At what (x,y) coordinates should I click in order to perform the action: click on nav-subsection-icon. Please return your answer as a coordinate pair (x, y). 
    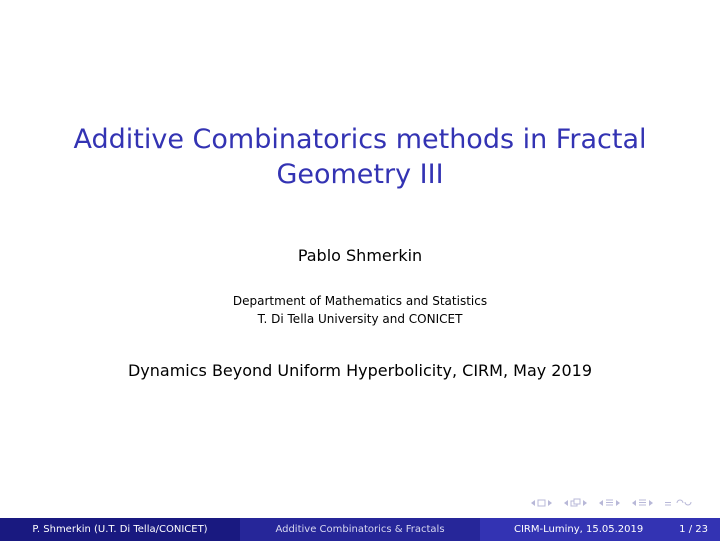
    Looking at the image, I should click on (575, 502).